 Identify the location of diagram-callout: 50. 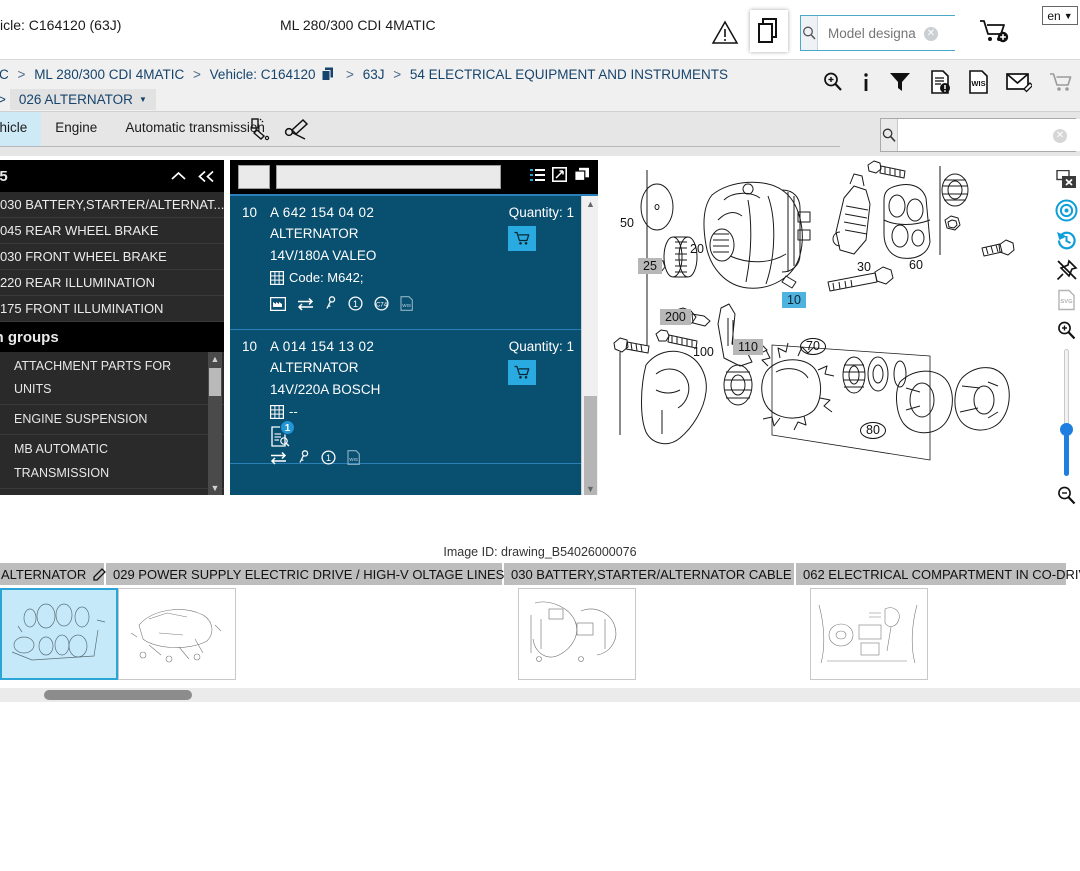
(627, 223).